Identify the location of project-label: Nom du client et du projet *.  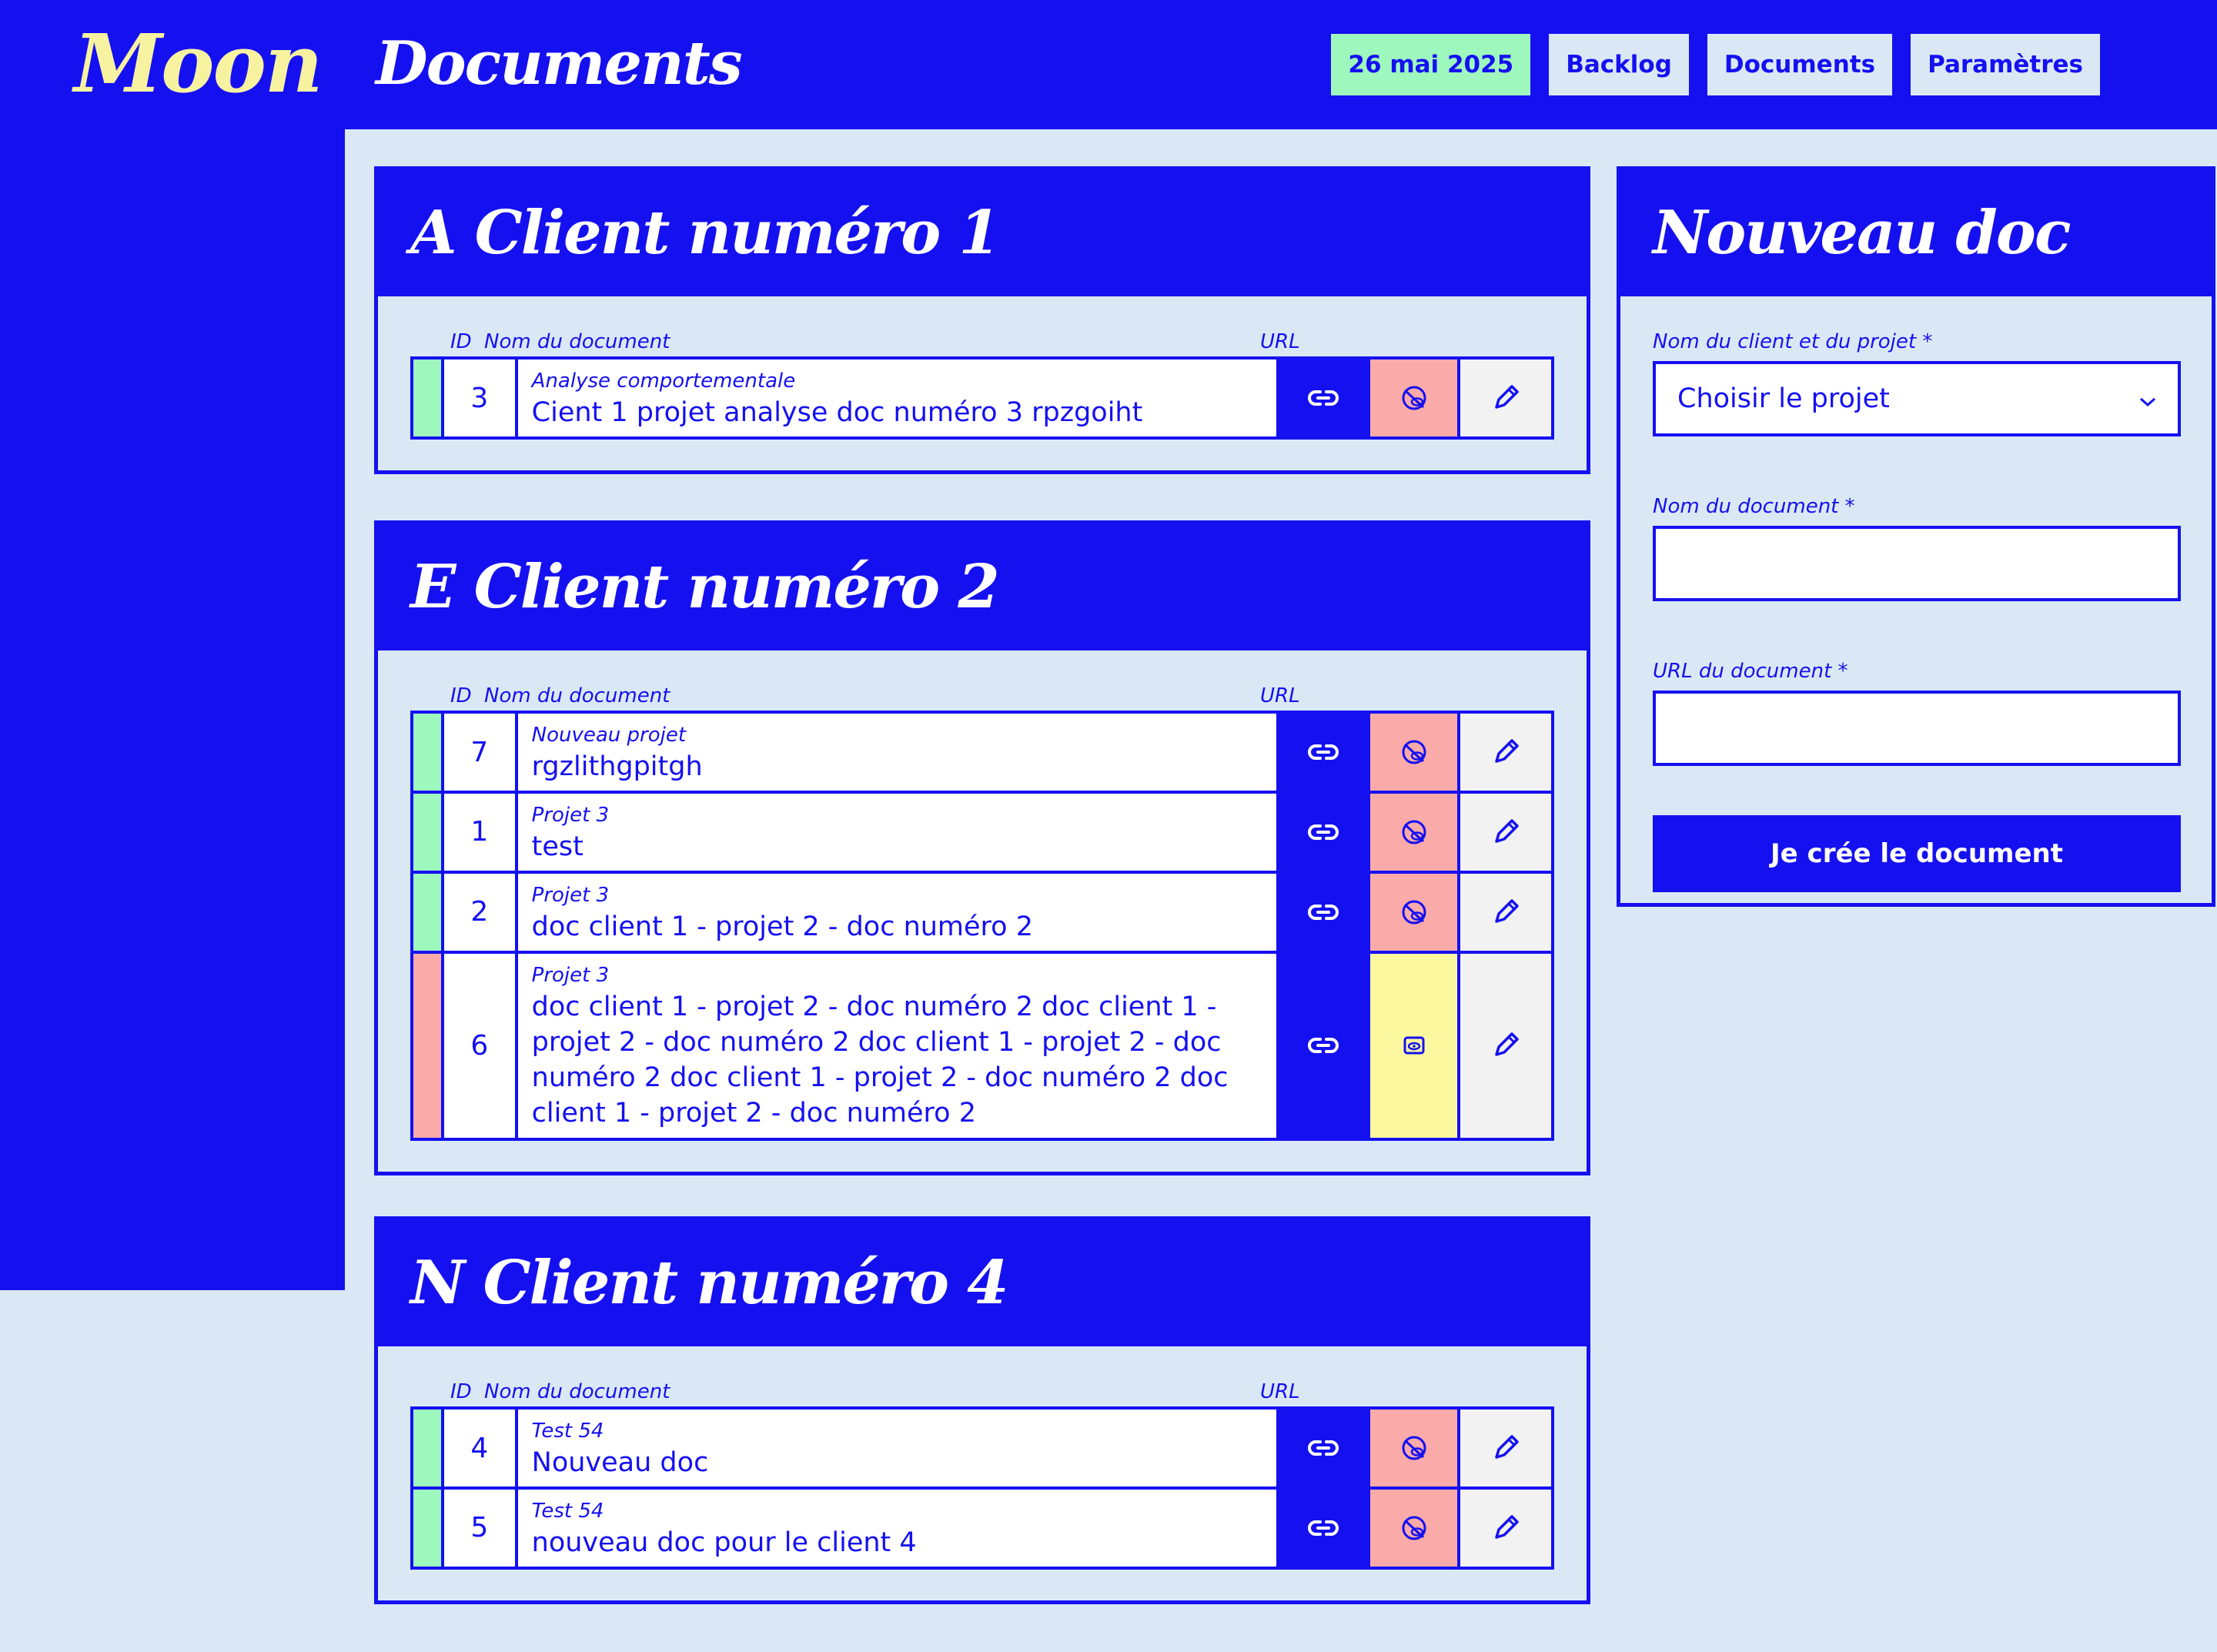
(1793, 341).